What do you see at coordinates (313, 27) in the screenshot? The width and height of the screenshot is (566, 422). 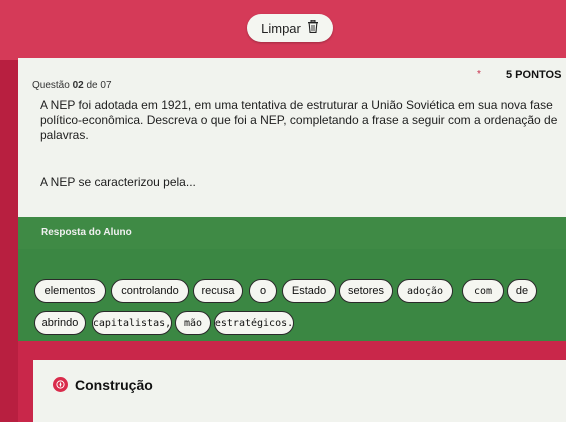 I see `trash-icon` at bounding box center [313, 27].